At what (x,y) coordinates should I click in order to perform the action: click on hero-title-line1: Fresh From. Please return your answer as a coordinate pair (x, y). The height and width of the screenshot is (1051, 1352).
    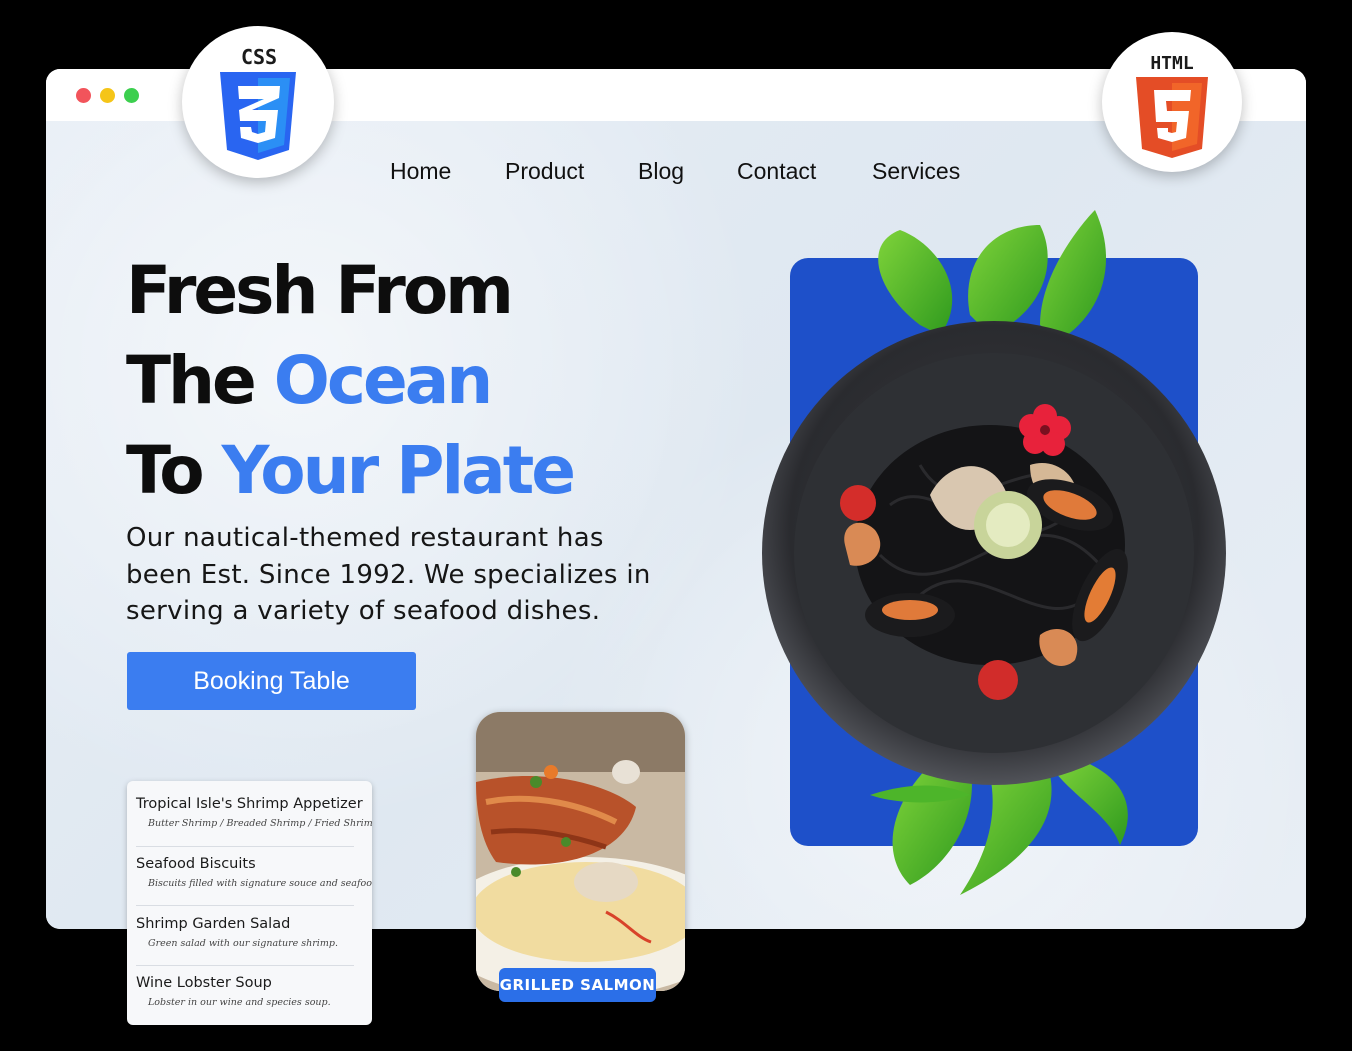
    Looking at the image, I should click on (320, 290).